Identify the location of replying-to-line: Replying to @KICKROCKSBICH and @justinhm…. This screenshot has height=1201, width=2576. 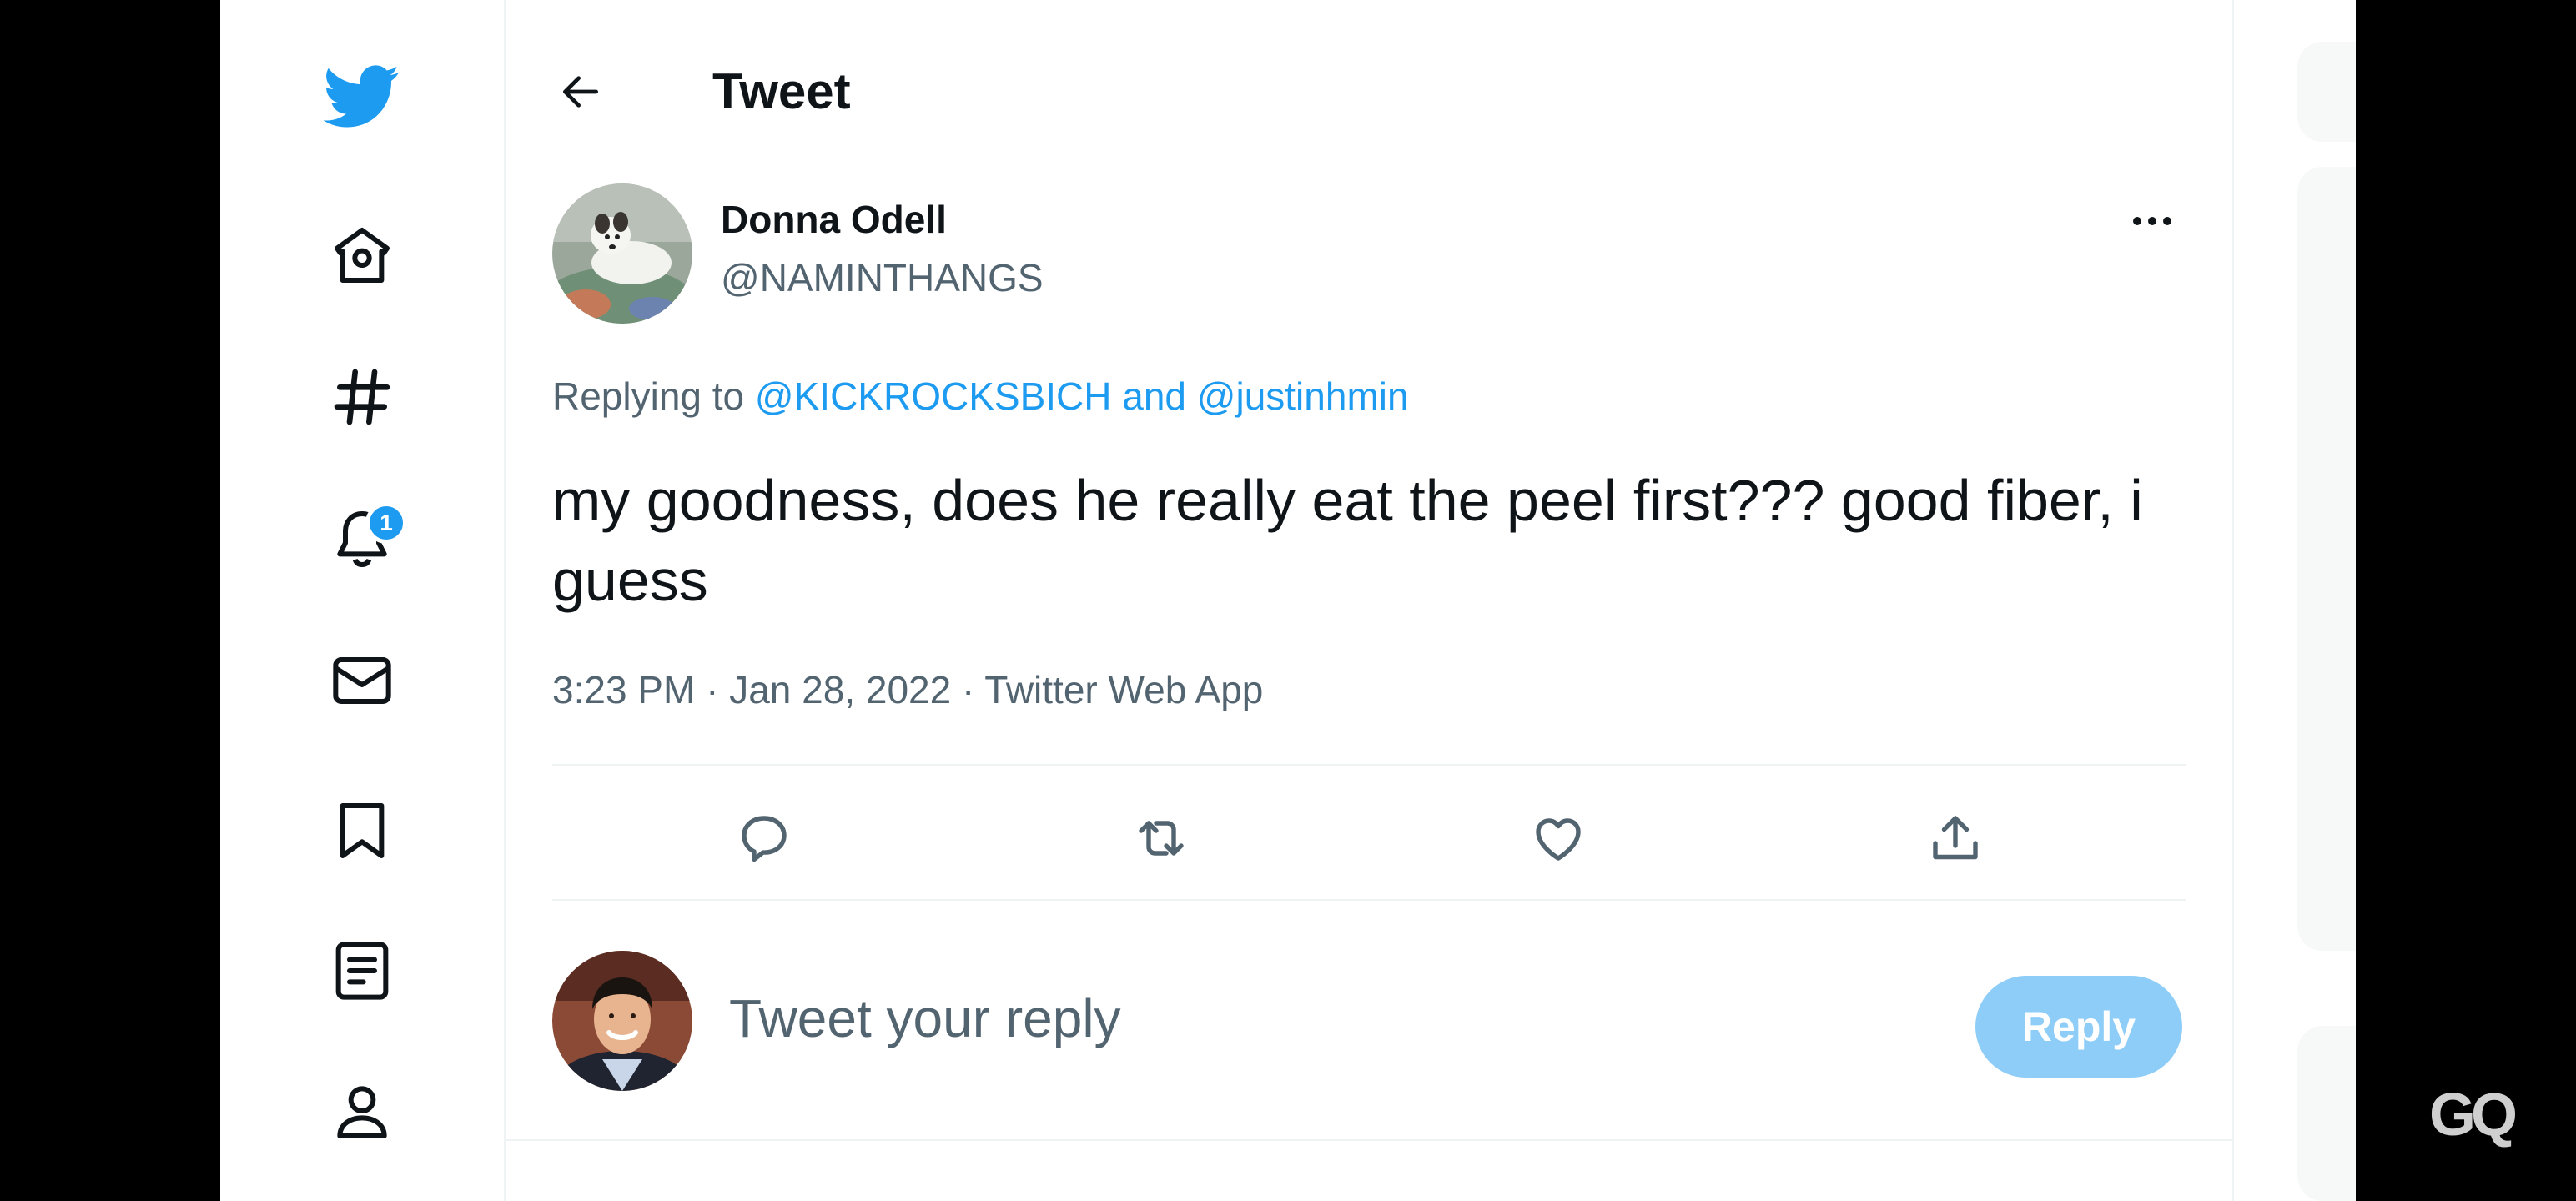
(980, 397).